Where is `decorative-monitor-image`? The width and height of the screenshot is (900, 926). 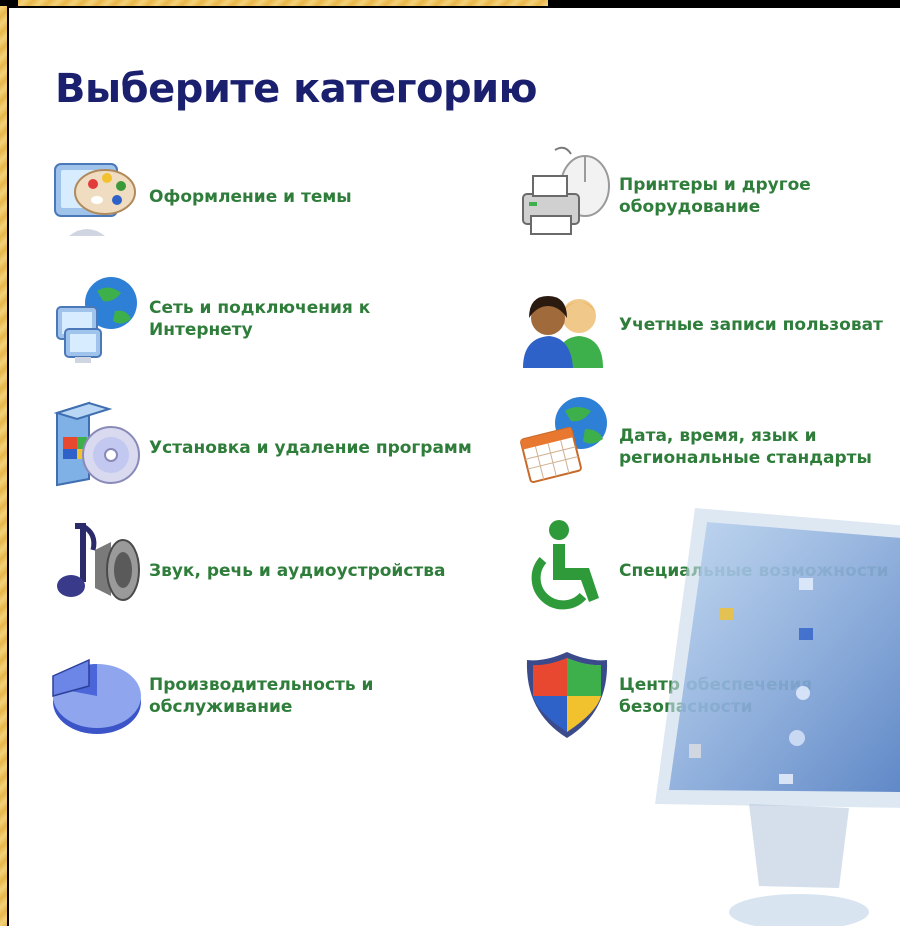 decorative-monitor-image is located at coordinates (777, 717).